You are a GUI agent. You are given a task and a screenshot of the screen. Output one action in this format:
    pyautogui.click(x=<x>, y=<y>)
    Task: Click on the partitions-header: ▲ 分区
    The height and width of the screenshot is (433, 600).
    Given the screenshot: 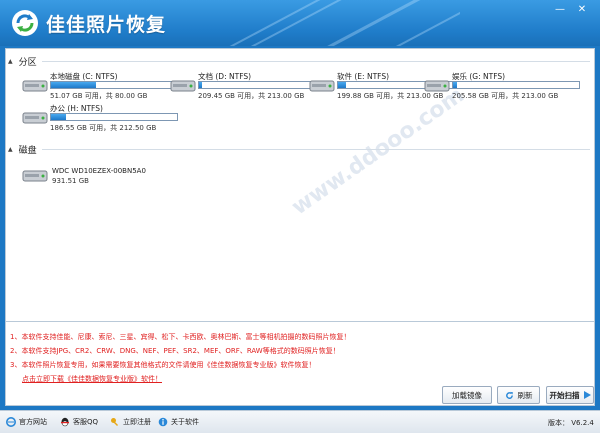 What is the action you would take?
    pyautogui.click(x=22, y=61)
    